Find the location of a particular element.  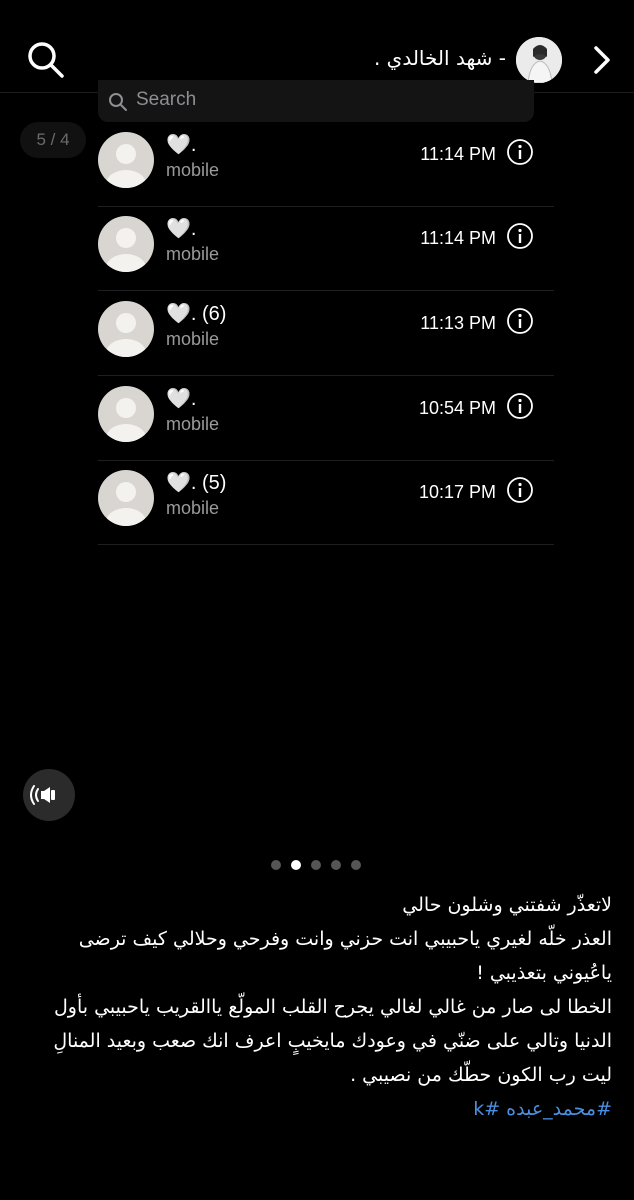

recents-search-bar: Search is located at coordinates (316, 101).